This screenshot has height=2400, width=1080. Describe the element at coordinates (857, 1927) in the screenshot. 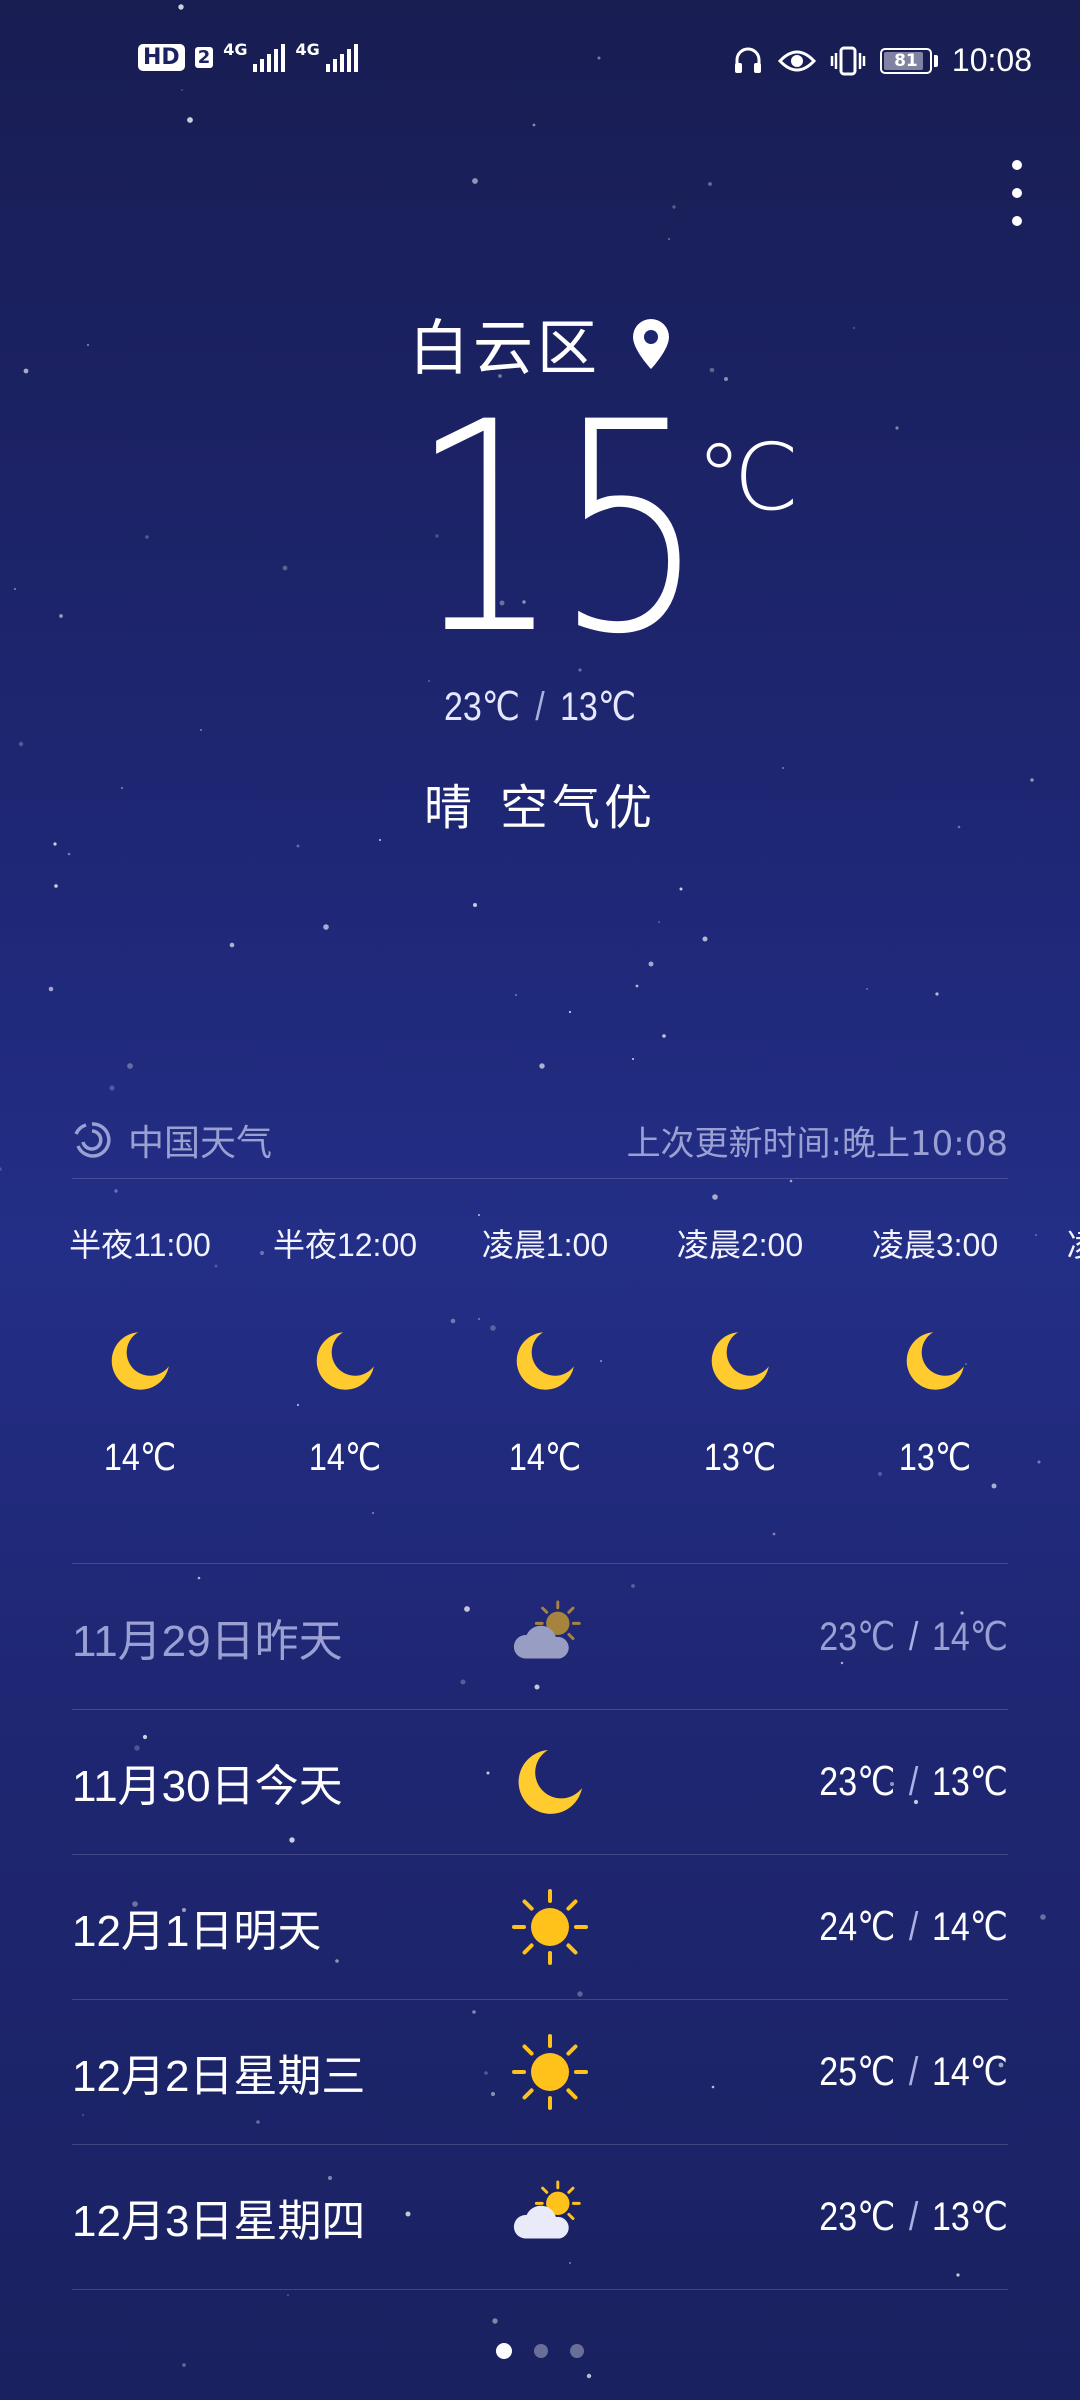

I see `daily-high: 24℃` at that location.